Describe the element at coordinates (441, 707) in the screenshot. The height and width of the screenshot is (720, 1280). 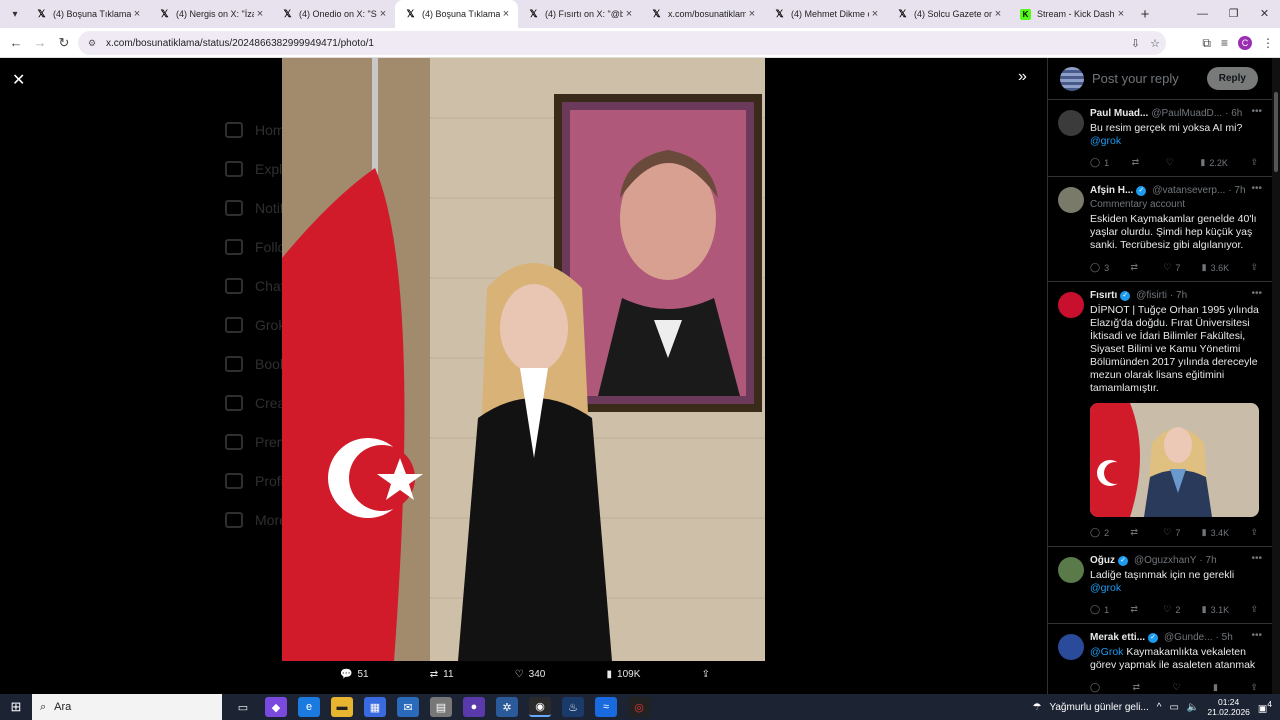
I see `app-icon: ▤` at that location.